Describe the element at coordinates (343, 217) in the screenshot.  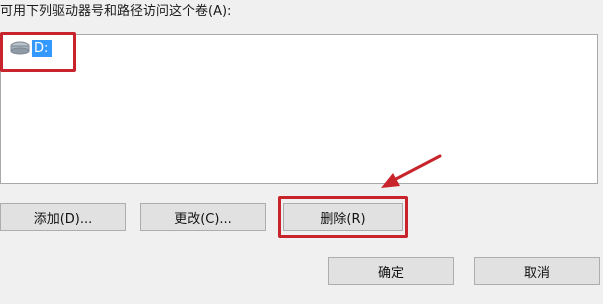
I see `remove-highlight-box` at that location.